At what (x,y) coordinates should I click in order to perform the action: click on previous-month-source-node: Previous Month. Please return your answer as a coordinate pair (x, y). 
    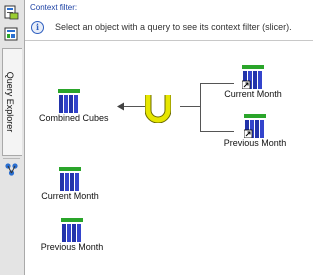
    Looking at the image, I should click on (255, 131).